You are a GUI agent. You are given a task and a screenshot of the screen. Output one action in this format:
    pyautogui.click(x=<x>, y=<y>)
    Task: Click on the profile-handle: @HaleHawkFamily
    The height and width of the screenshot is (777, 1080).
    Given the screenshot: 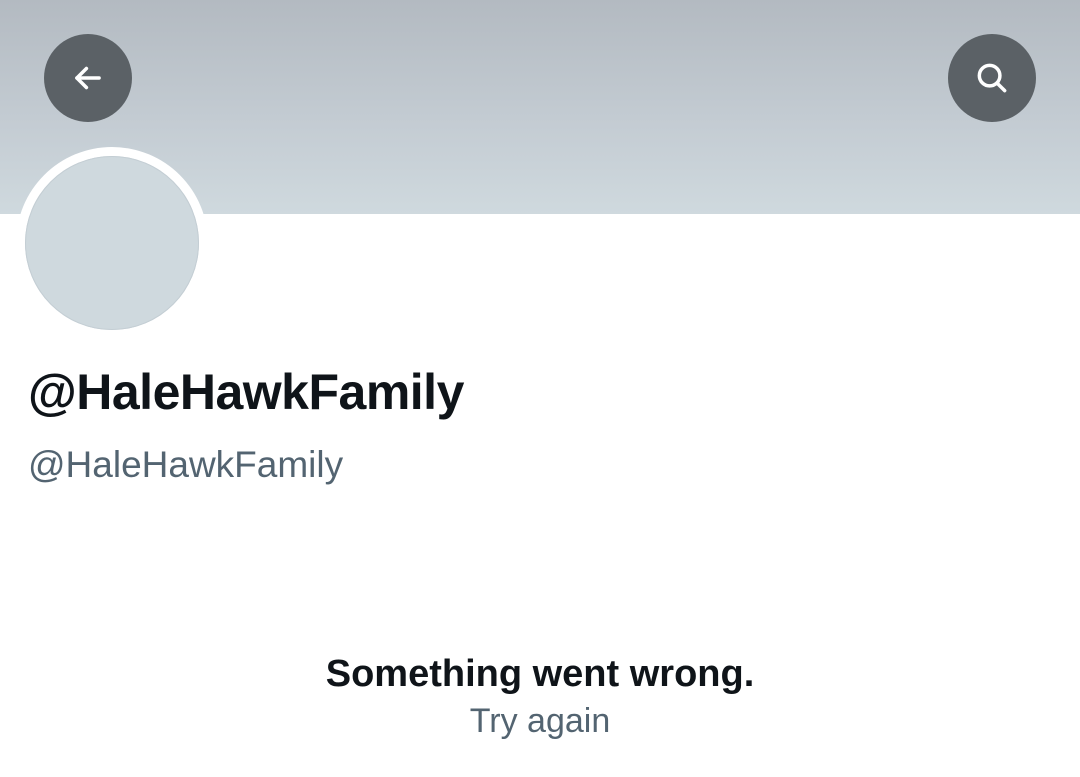 What is the action you would take?
    pyautogui.click(x=186, y=464)
    